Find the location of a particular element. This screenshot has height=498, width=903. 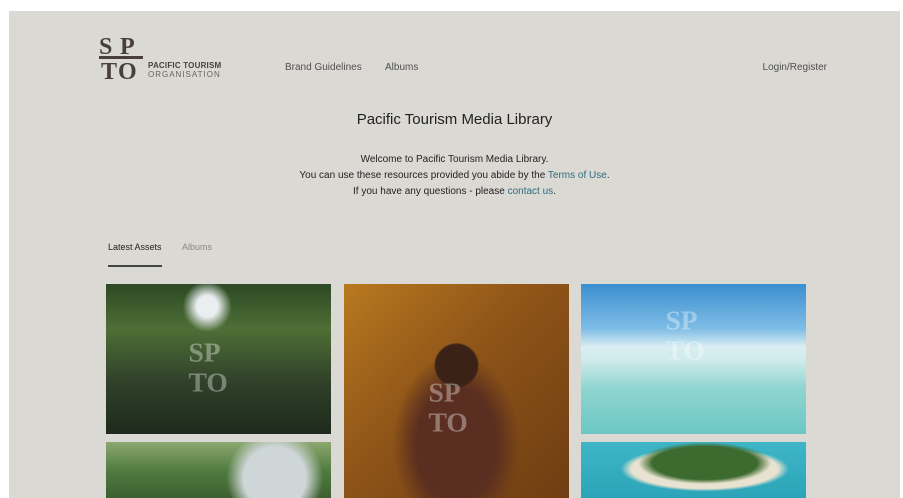

asset-tile-waterfall: SP TO is located at coordinates (218, 359).